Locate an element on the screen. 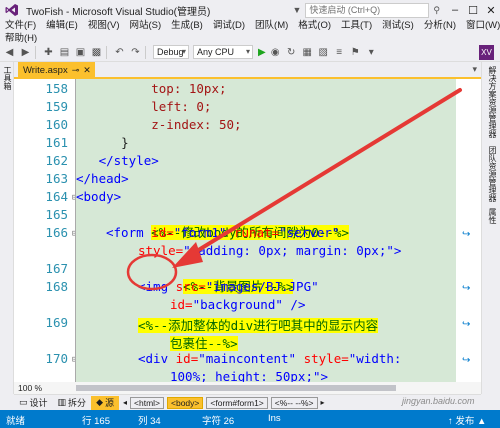 The height and width of the screenshot is (428, 500). config-value: Debug is located at coordinates (170, 52).